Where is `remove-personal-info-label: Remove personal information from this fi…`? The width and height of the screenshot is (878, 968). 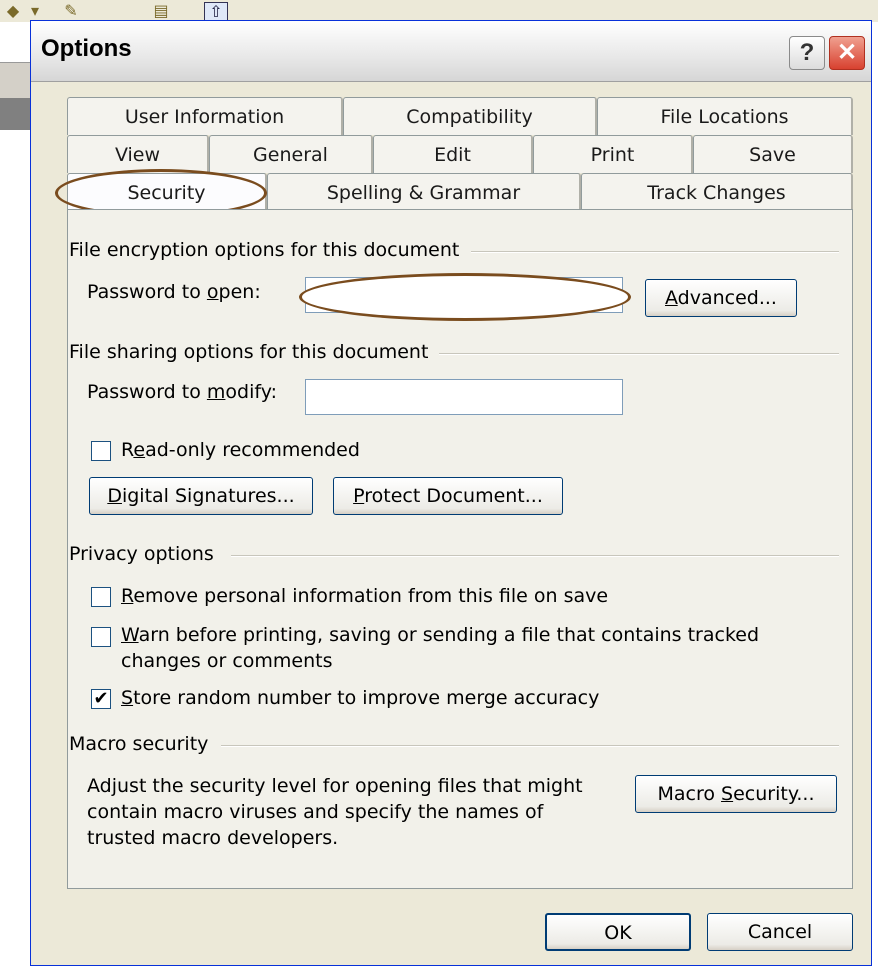 remove-personal-info-label: Remove personal information from this fi… is located at coordinates (364, 596).